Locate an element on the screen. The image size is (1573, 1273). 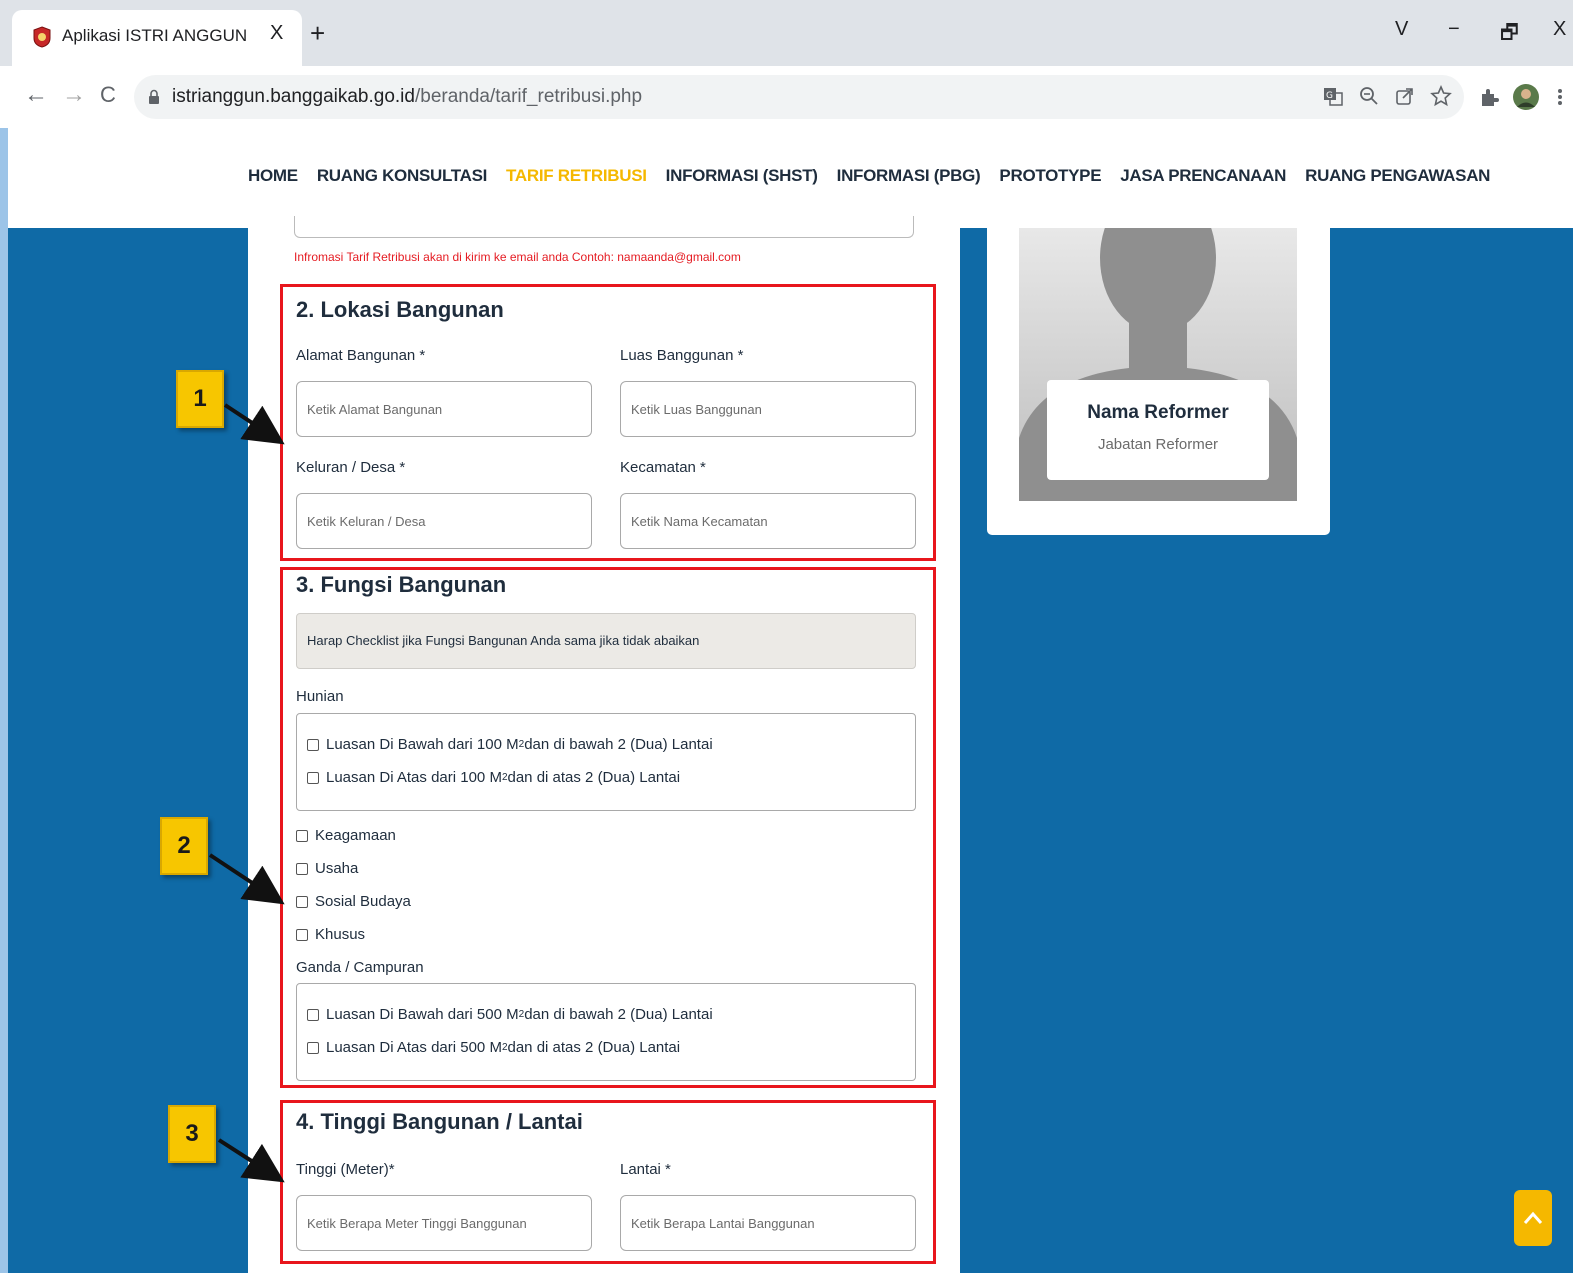
option-usaha: Usaha is located at coordinates (327, 868).